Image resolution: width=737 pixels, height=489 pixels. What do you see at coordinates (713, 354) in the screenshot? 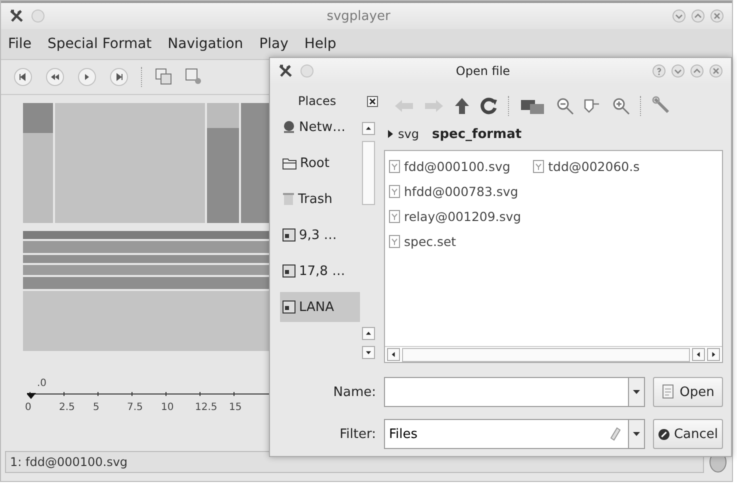
I see `scroll-right-button` at bounding box center [713, 354].